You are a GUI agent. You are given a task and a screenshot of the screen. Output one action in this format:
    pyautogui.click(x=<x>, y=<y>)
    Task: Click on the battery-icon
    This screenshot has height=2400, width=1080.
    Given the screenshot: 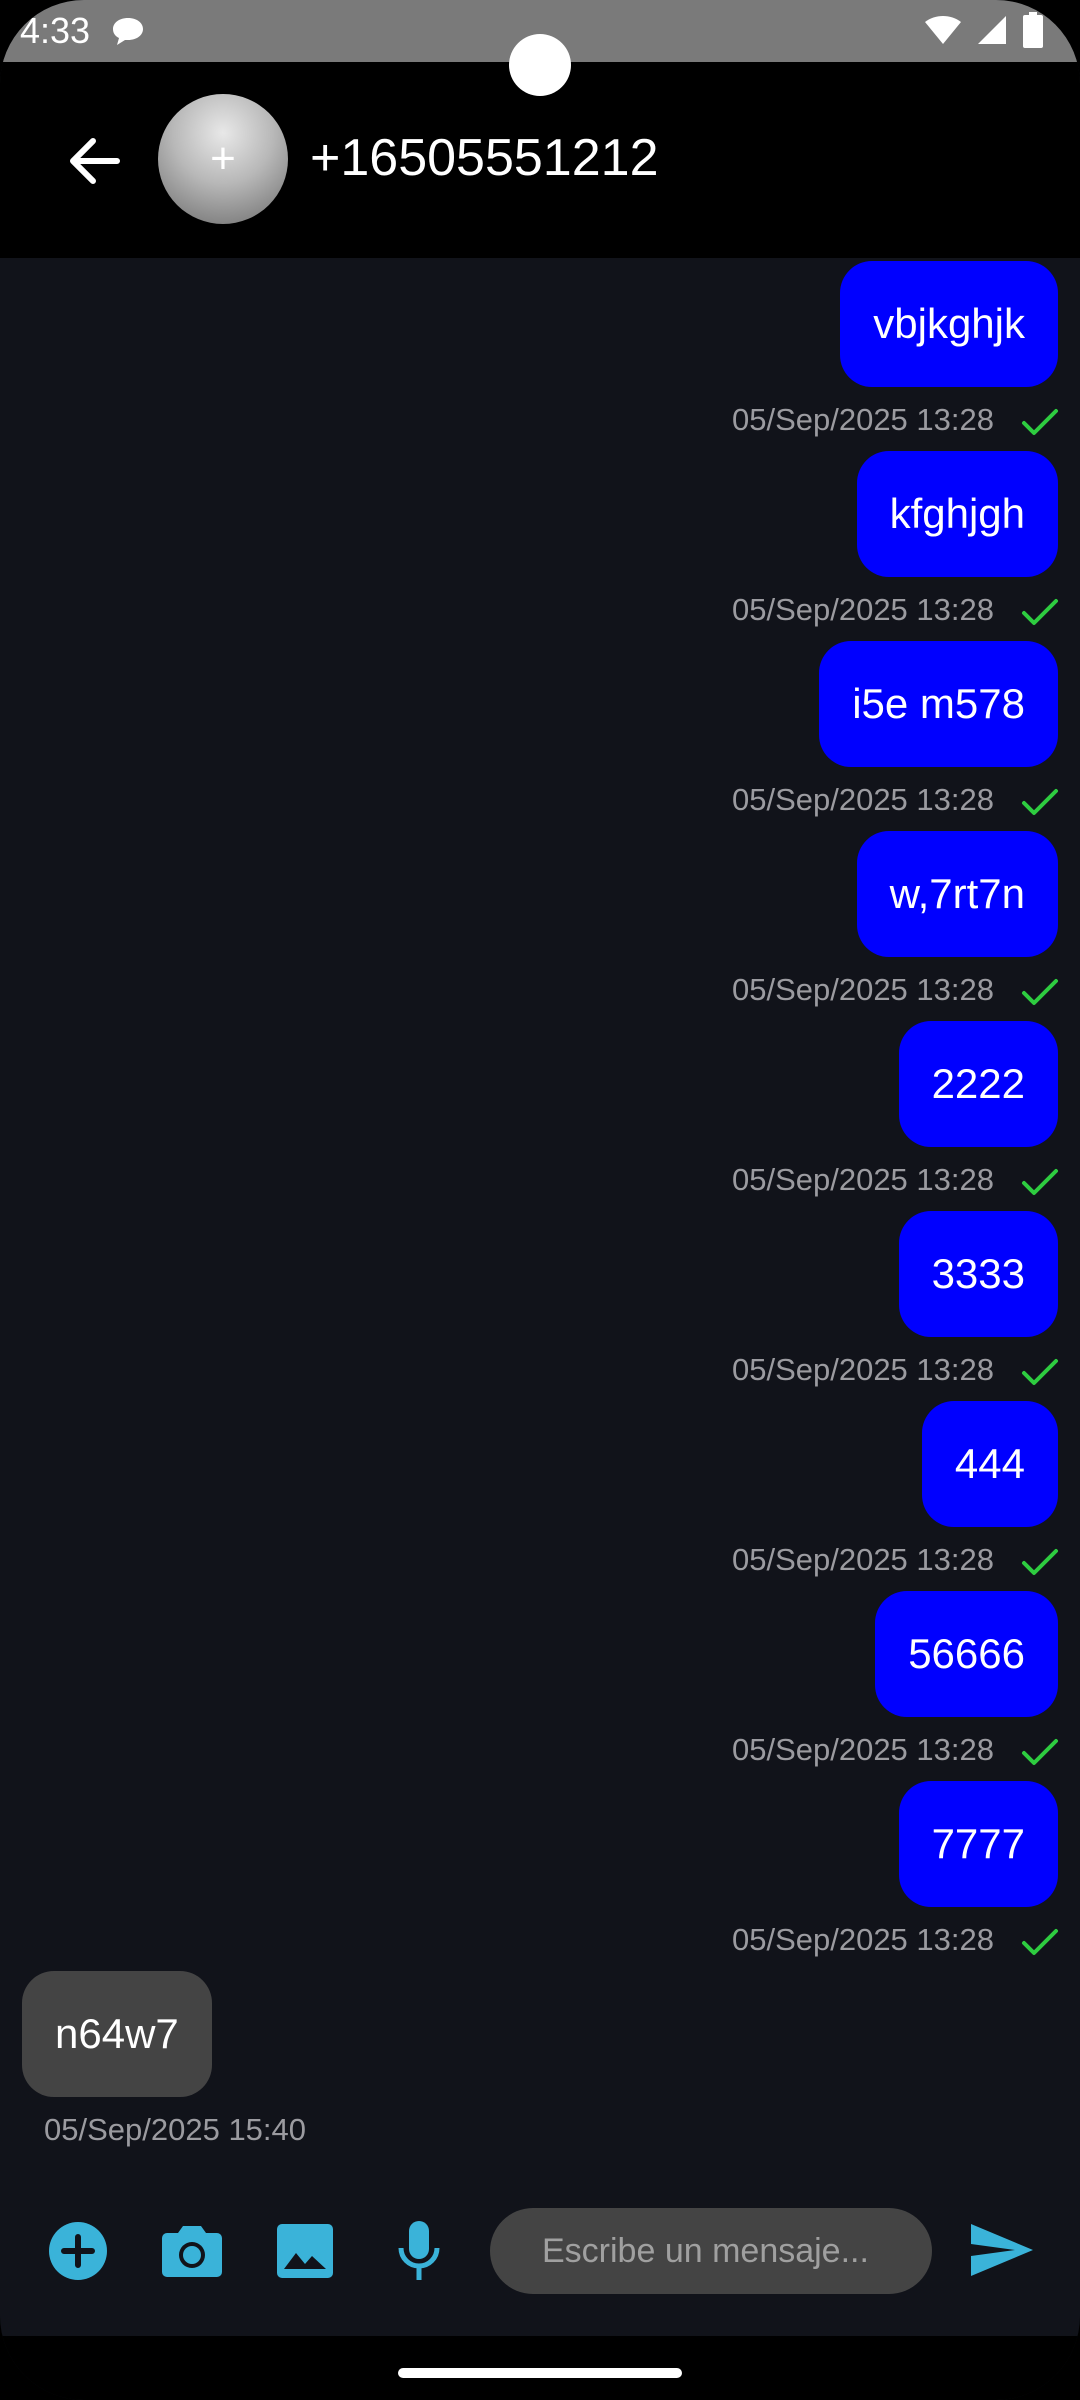 What is the action you would take?
    pyautogui.click(x=1033, y=32)
    